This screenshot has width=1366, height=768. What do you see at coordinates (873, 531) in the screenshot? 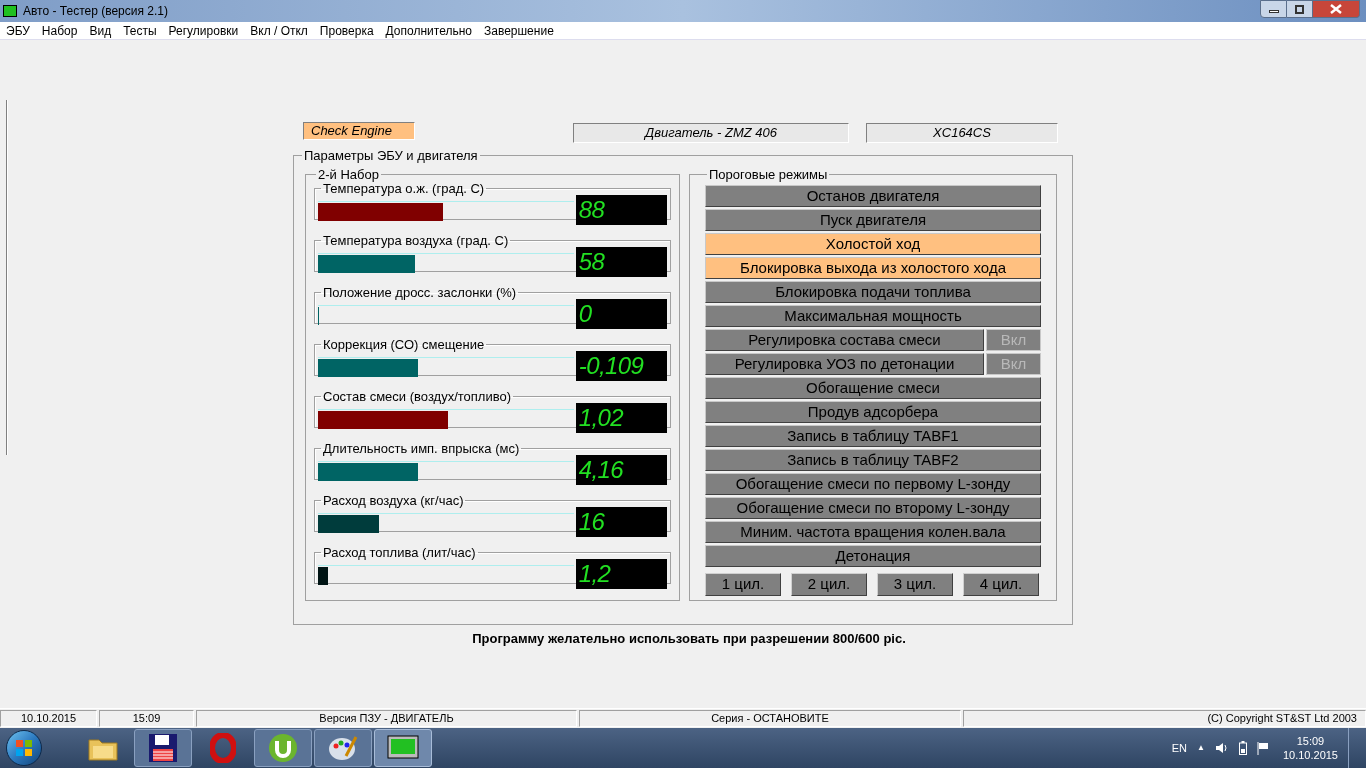
I see `mode-button: Миним. частота вращения колен.вала` at bounding box center [873, 531].